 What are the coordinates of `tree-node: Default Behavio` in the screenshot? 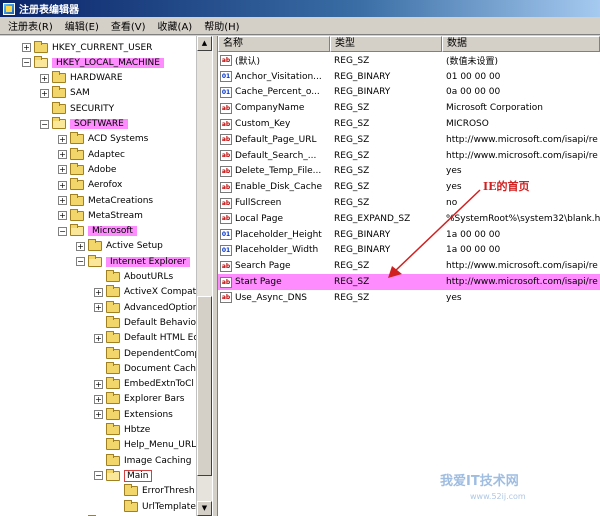 It's located at (145, 322).